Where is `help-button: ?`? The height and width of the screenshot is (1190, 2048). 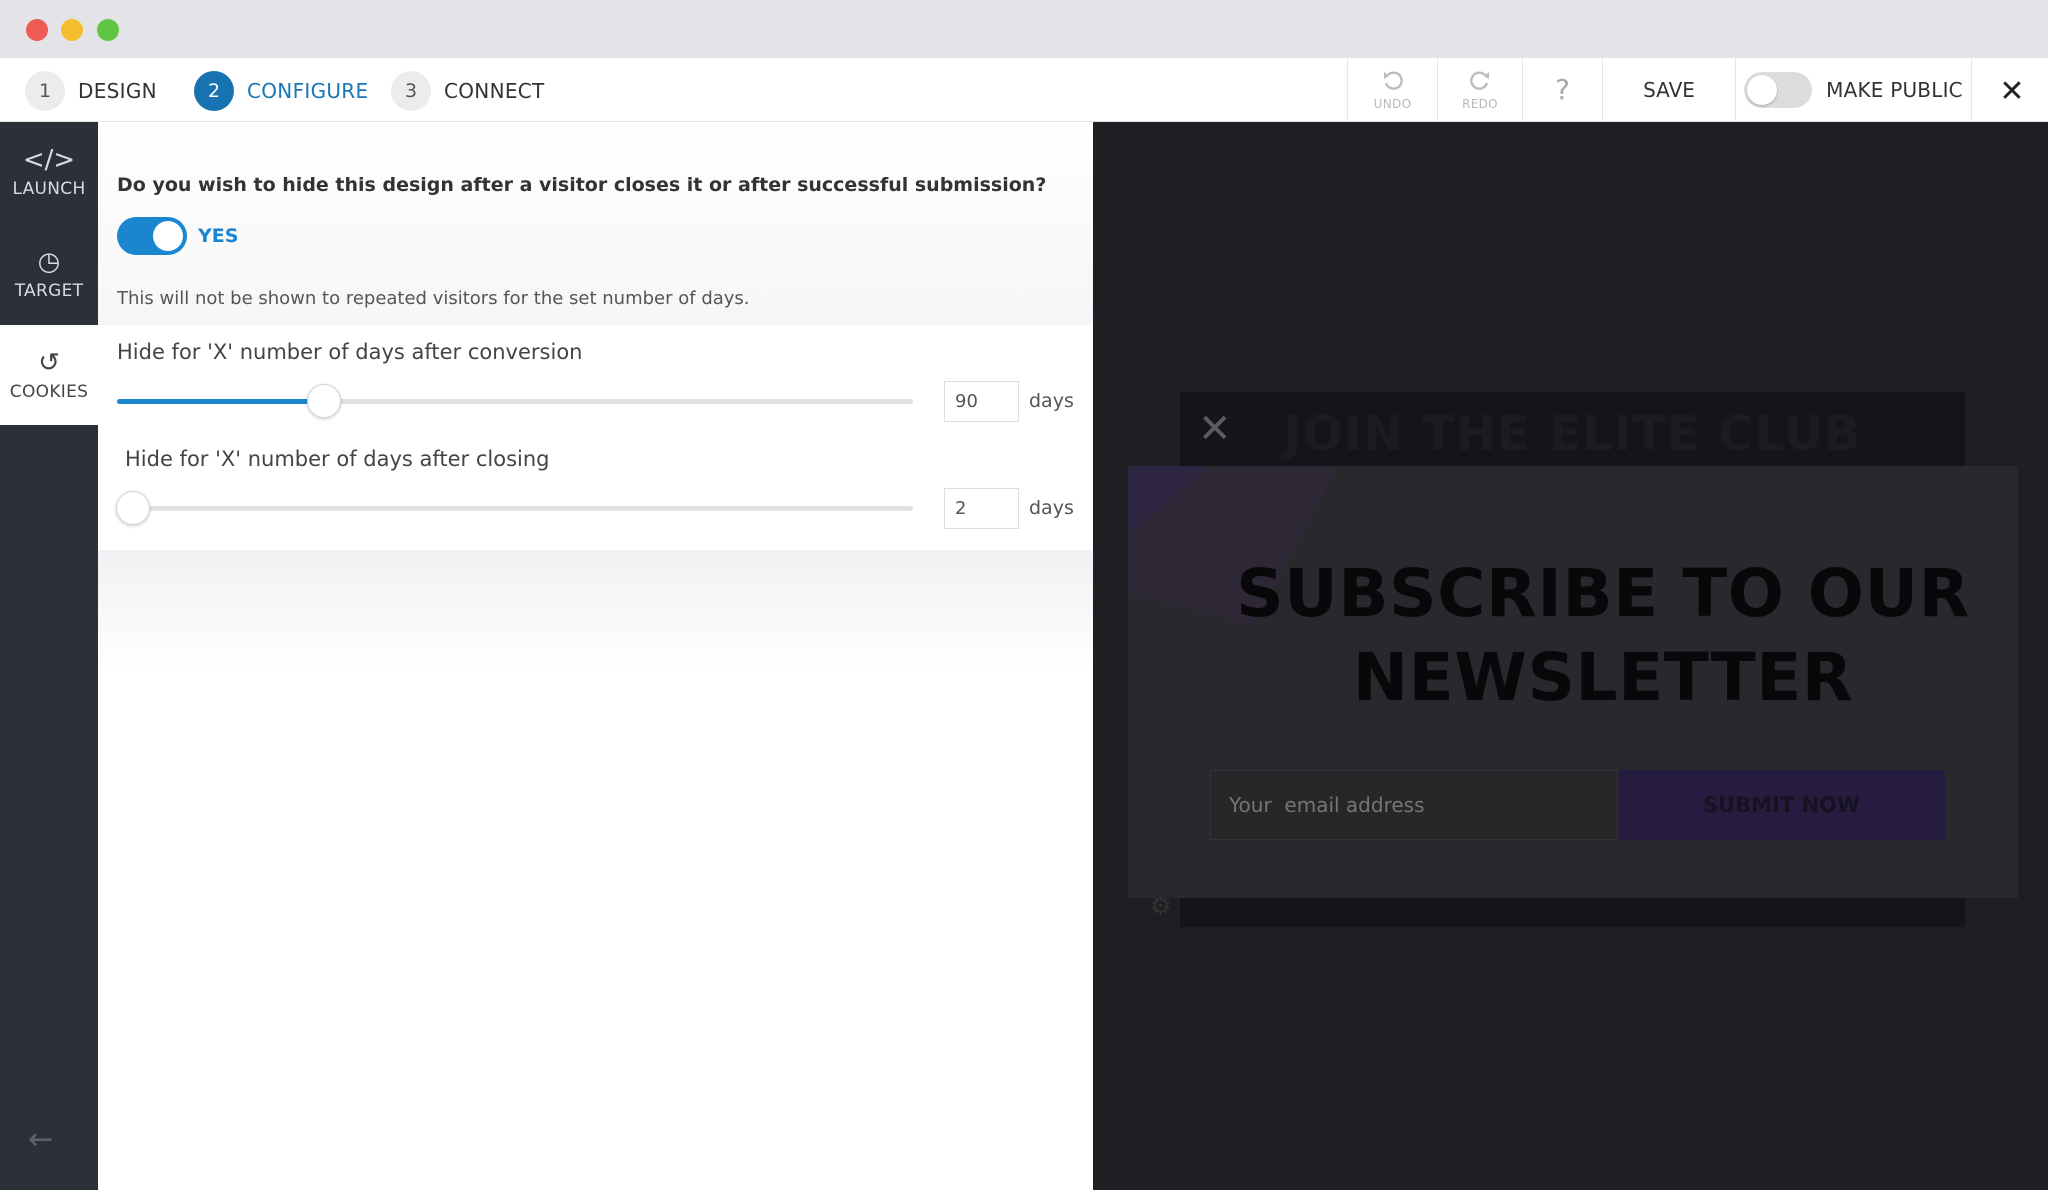
help-button: ? is located at coordinates (1562, 89).